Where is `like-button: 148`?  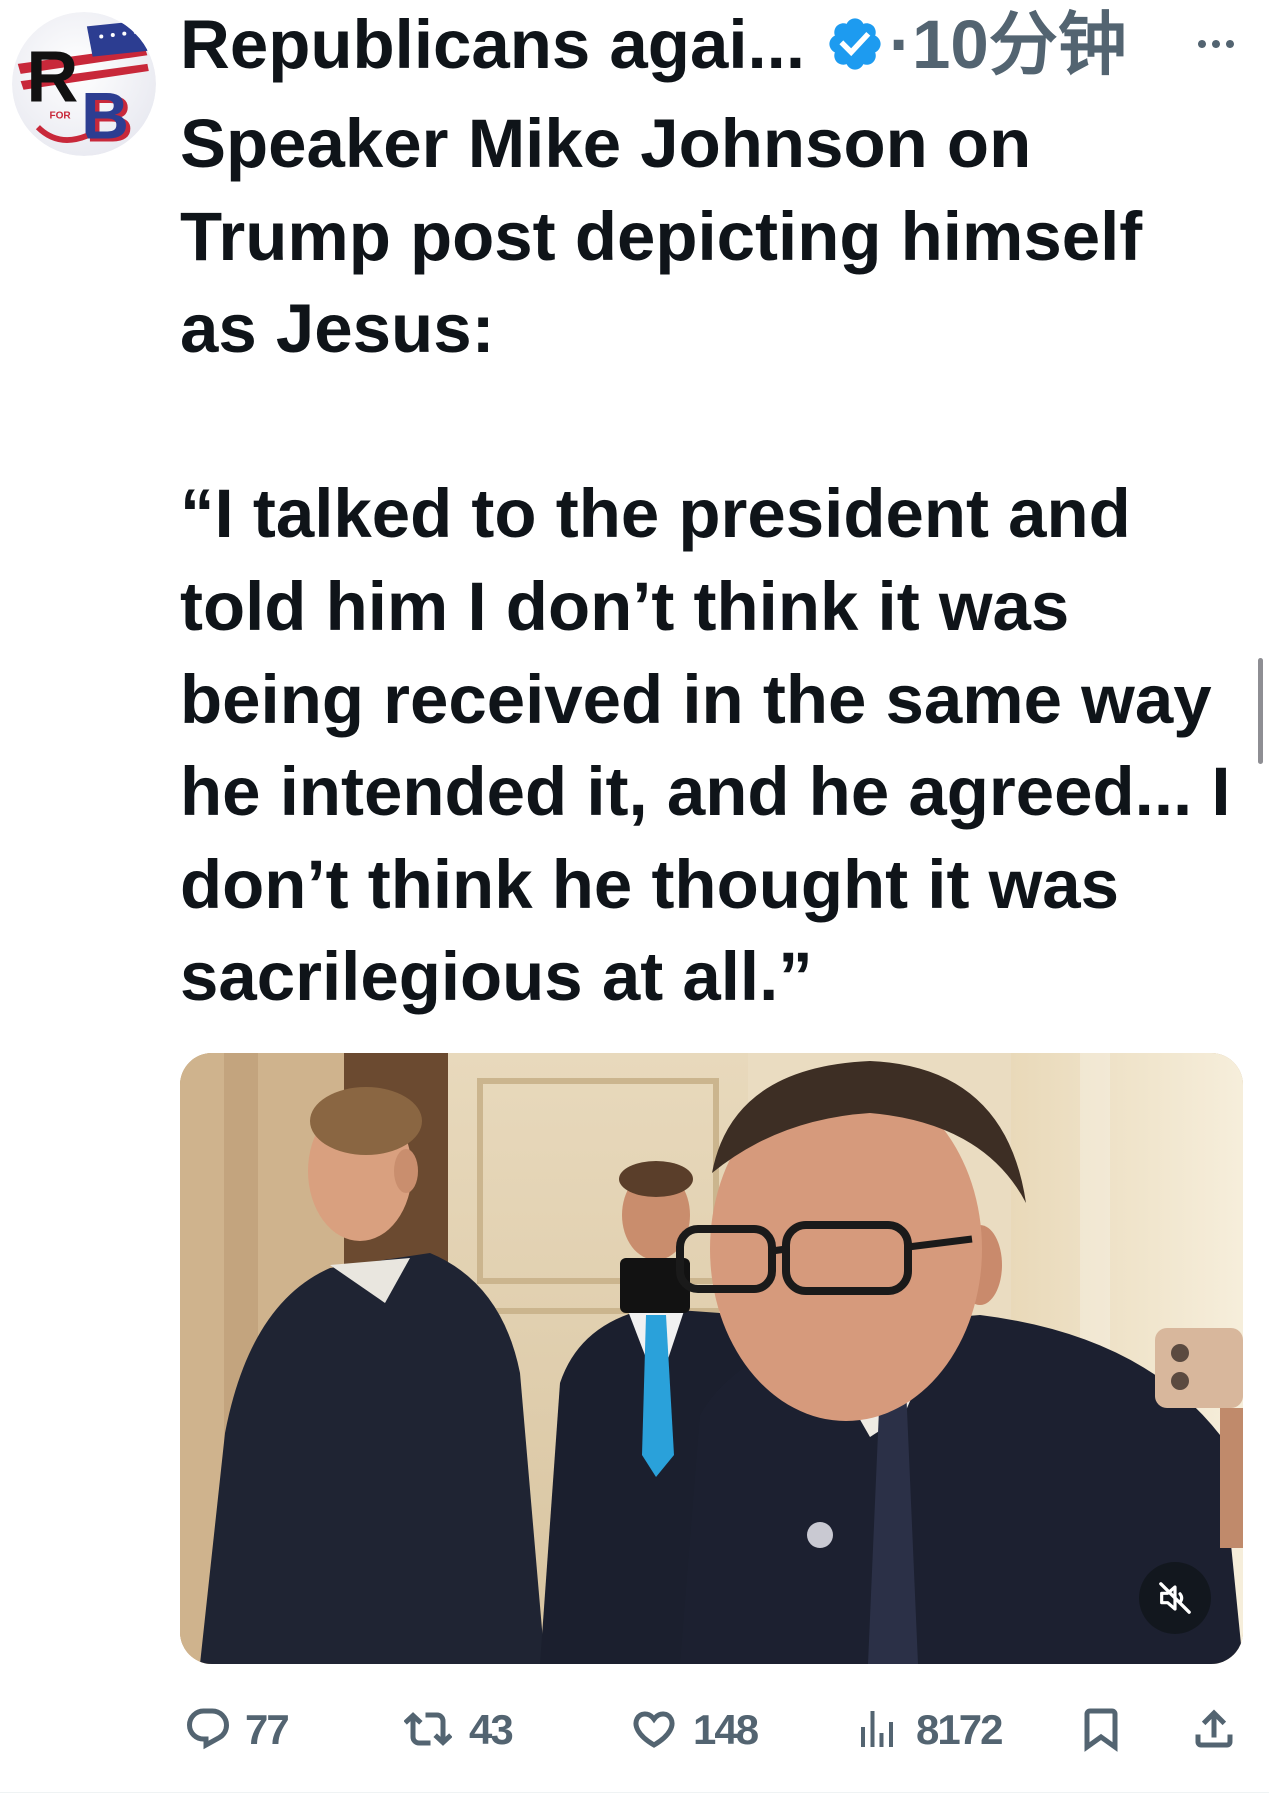 like-button: 148 is located at coordinates (695, 1730).